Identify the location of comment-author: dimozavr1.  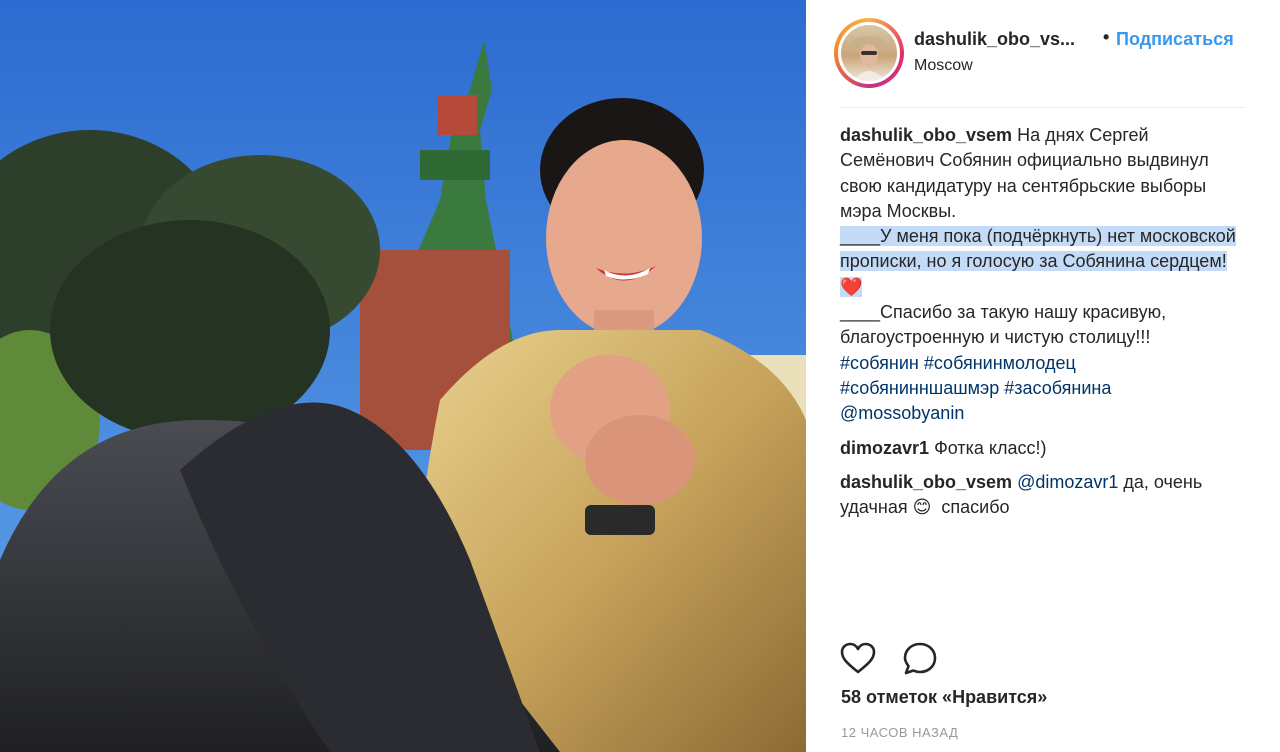
(884, 448).